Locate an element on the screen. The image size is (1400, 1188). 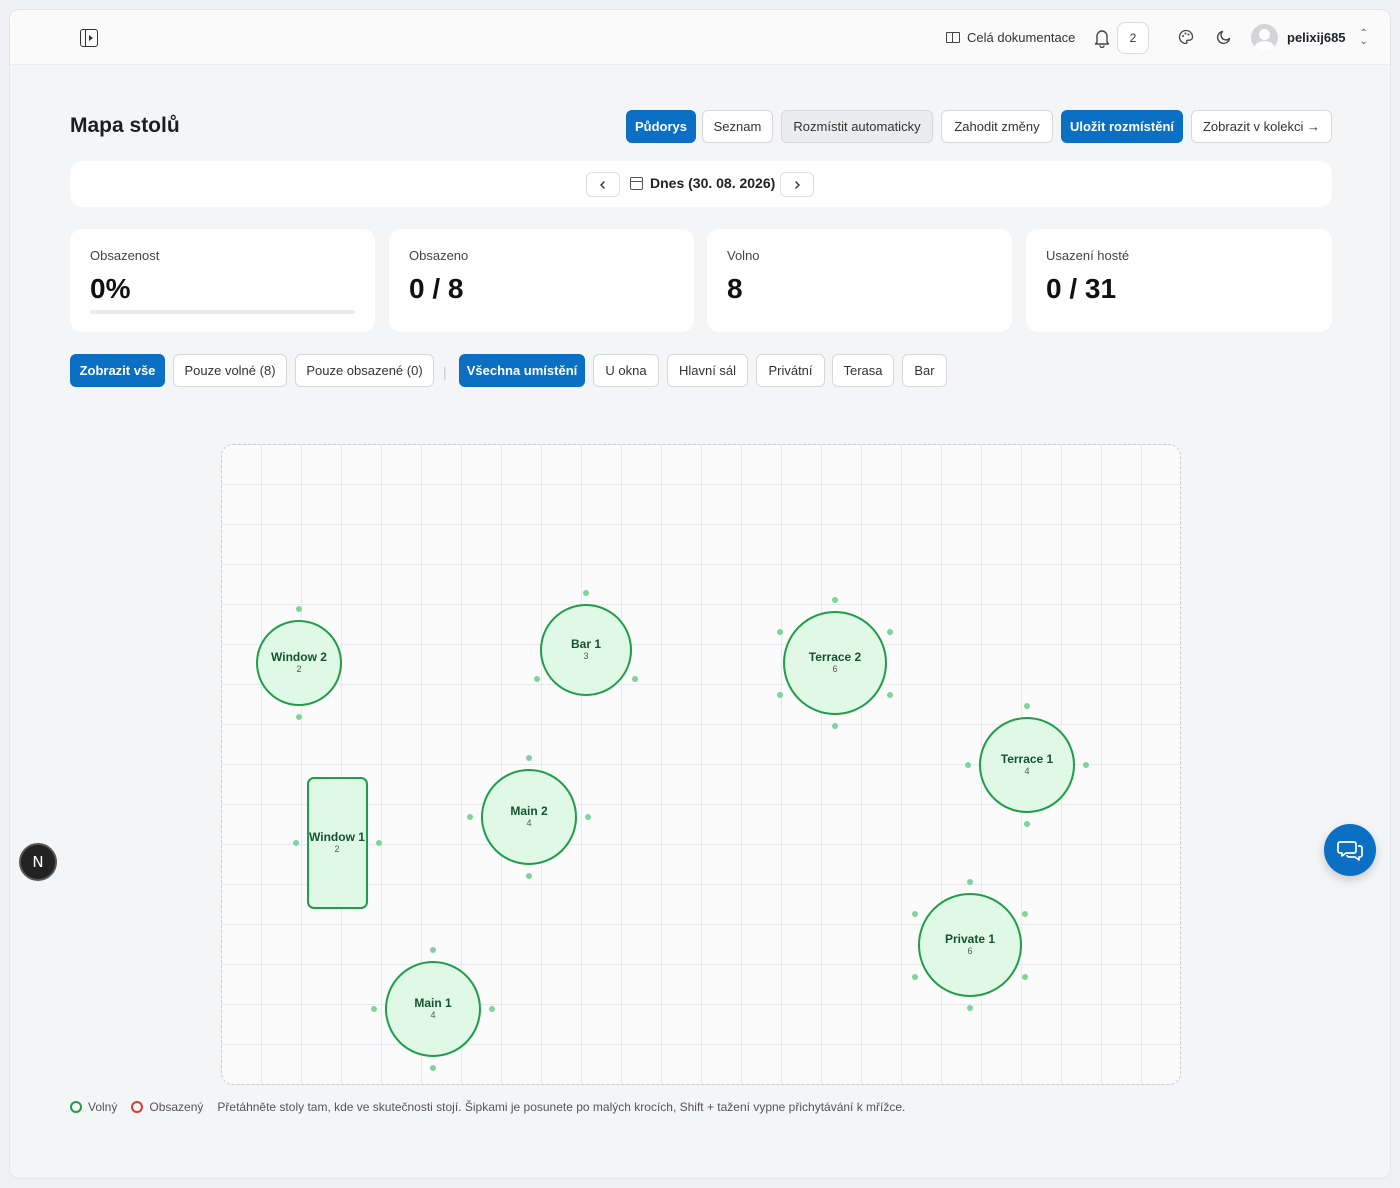
previous-day-button is located at coordinates (603, 184).